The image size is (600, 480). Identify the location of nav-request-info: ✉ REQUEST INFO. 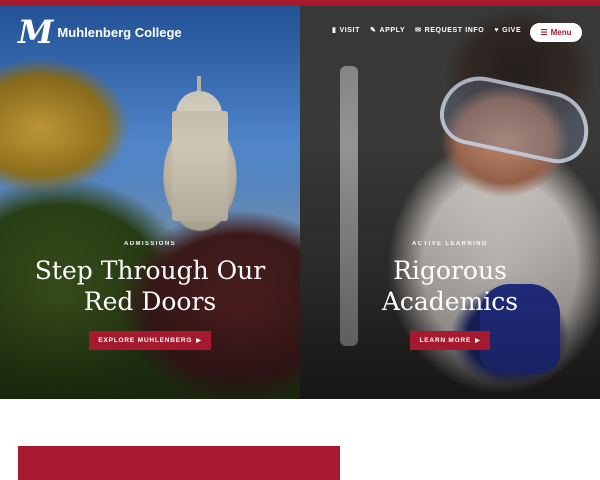
(450, 30).